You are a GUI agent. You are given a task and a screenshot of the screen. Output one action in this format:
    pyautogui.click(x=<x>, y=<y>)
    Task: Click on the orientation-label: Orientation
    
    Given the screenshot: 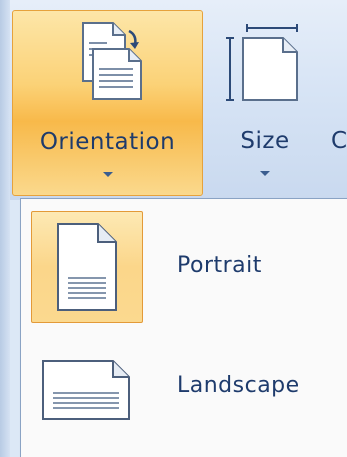 What is the action you would take?
    pyautogui.click(x=107, y=142)
    